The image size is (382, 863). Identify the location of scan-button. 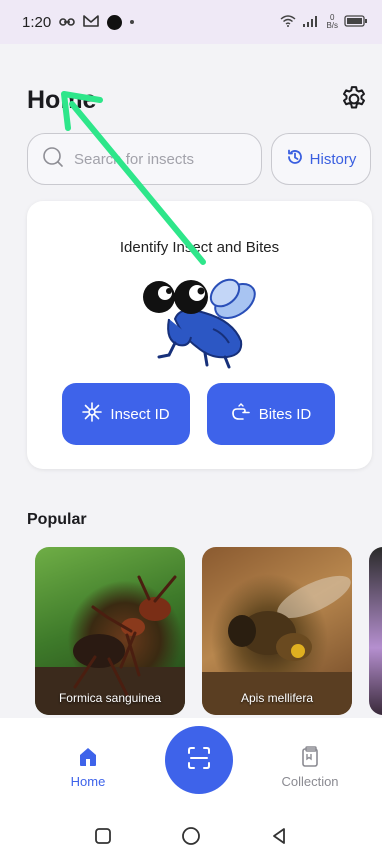
(199, 760).